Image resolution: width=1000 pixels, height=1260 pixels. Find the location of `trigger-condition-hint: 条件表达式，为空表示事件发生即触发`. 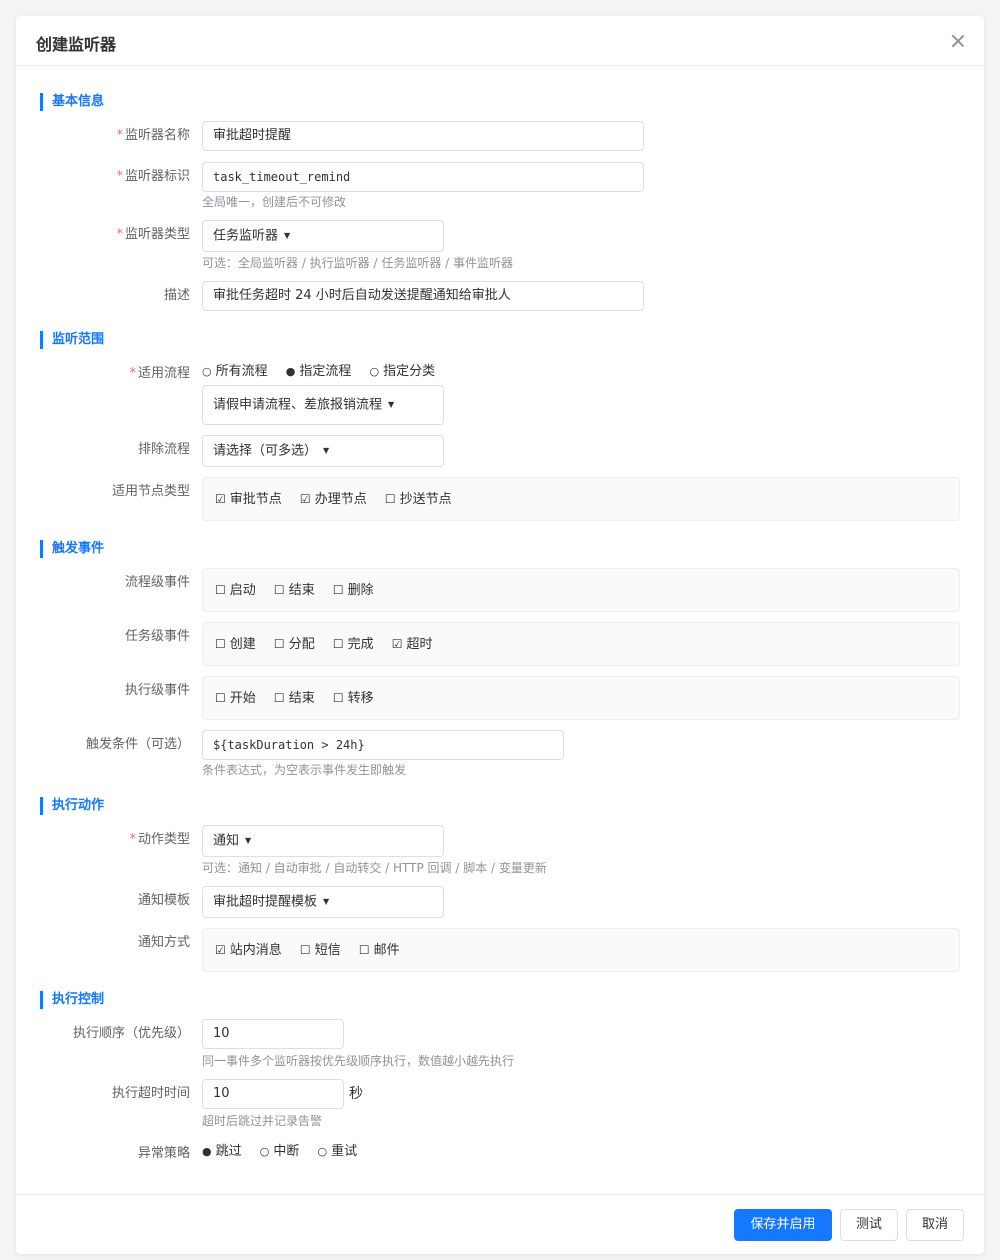

trigger-condition-hint: 条件表达式，为空表示事件发生即触发 is located at coordinates (304, 770).